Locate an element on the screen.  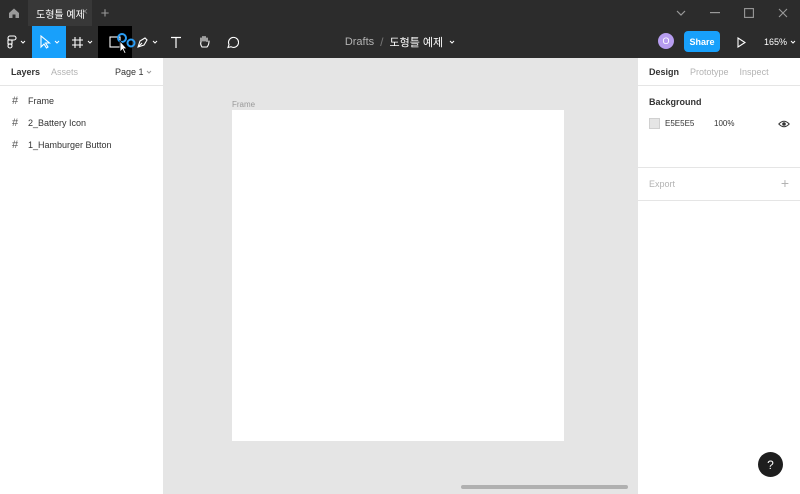
move-tool-button is located at coordinates (49, 42).